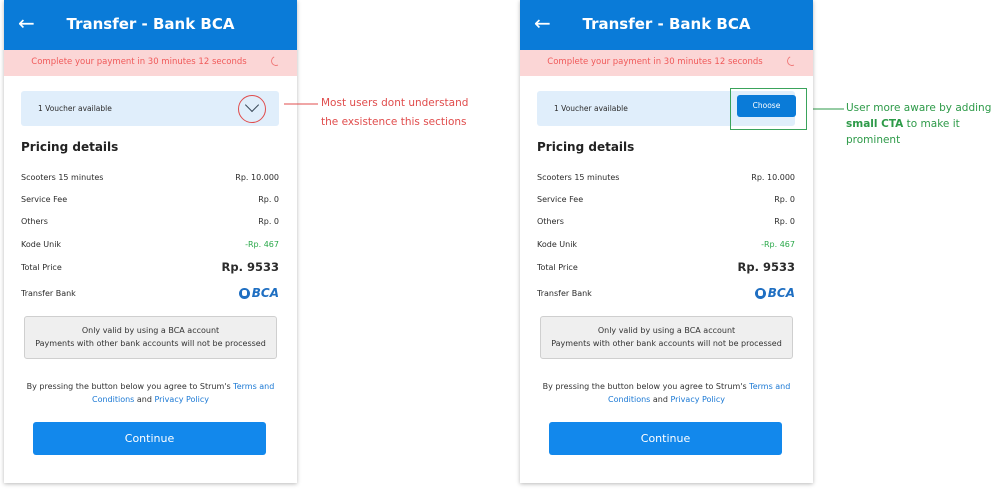 This screenshot has width=1008, height=489. Describe the element at coordinates (564, 293) in the screenshot. I see `transfer-bank-label: Transfer Bank` at that location.